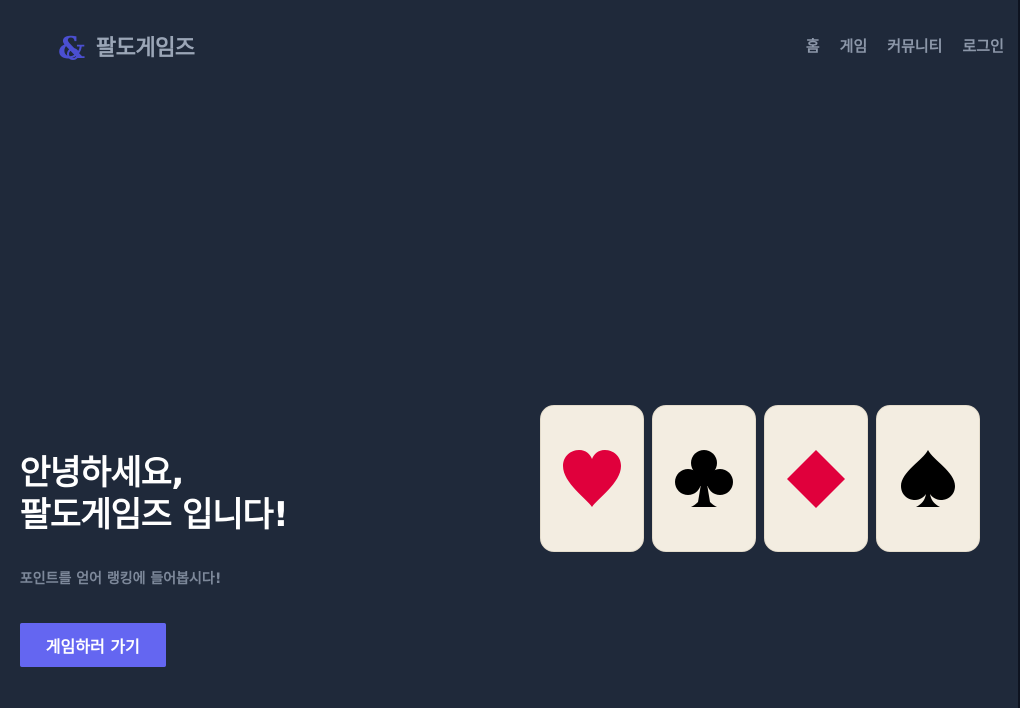  I want to click on ampersand-logo-icon: &, so click(71, 47).